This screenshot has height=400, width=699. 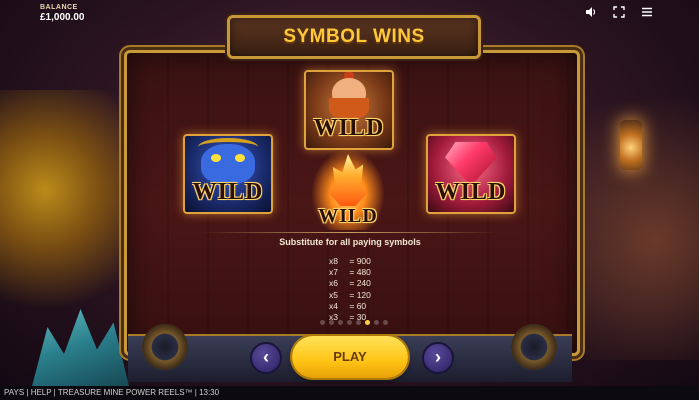 What do you see at coordinates (59, 7) in the screenshot?
I see `balance-label: BALANCE` at bounding box center [59, 7].